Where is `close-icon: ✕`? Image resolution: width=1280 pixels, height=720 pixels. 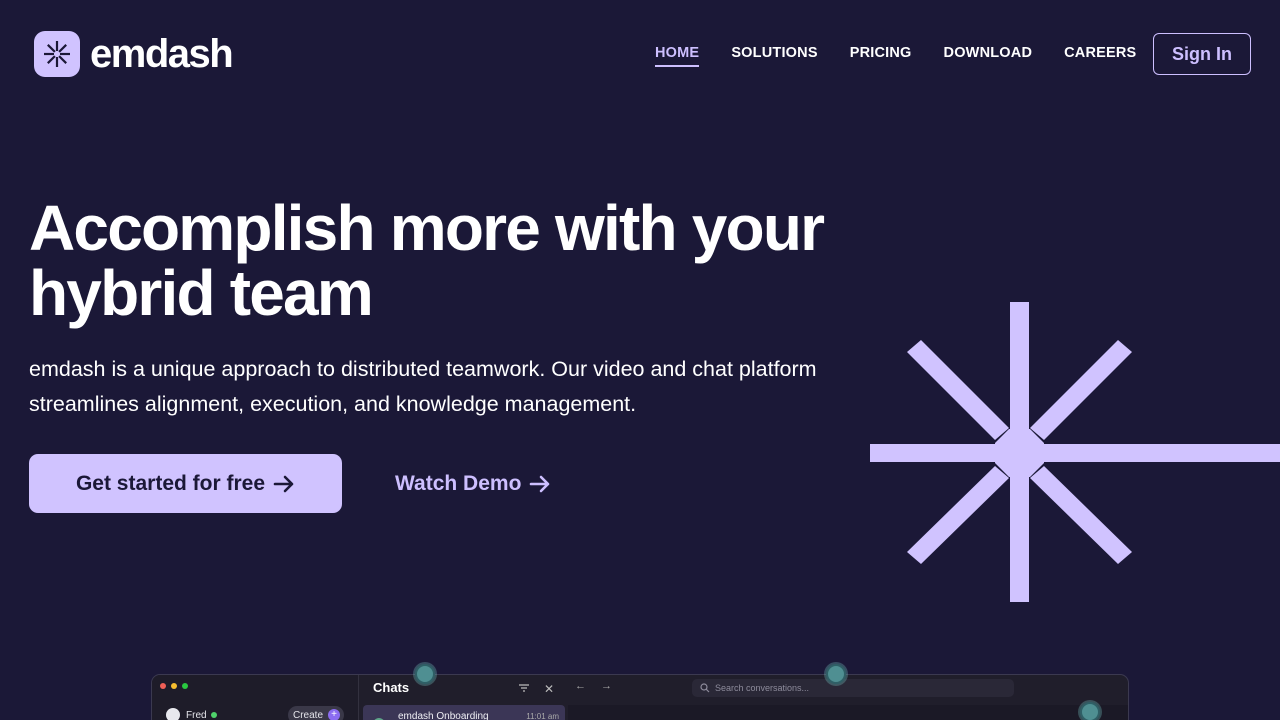 close-icon: ✕ is located at coordinates (549, 689).